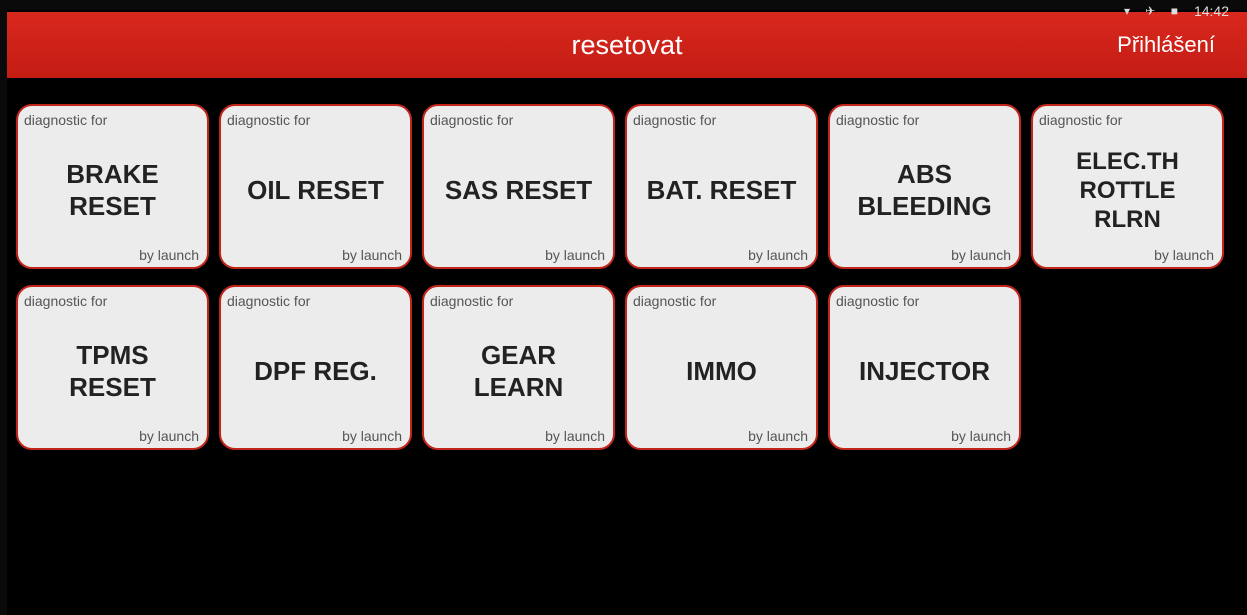 The image size is (1247, 615). I want to click on tile-brake-reset: diagnostic for BRAKE RESET by launch, so click(112, 186).